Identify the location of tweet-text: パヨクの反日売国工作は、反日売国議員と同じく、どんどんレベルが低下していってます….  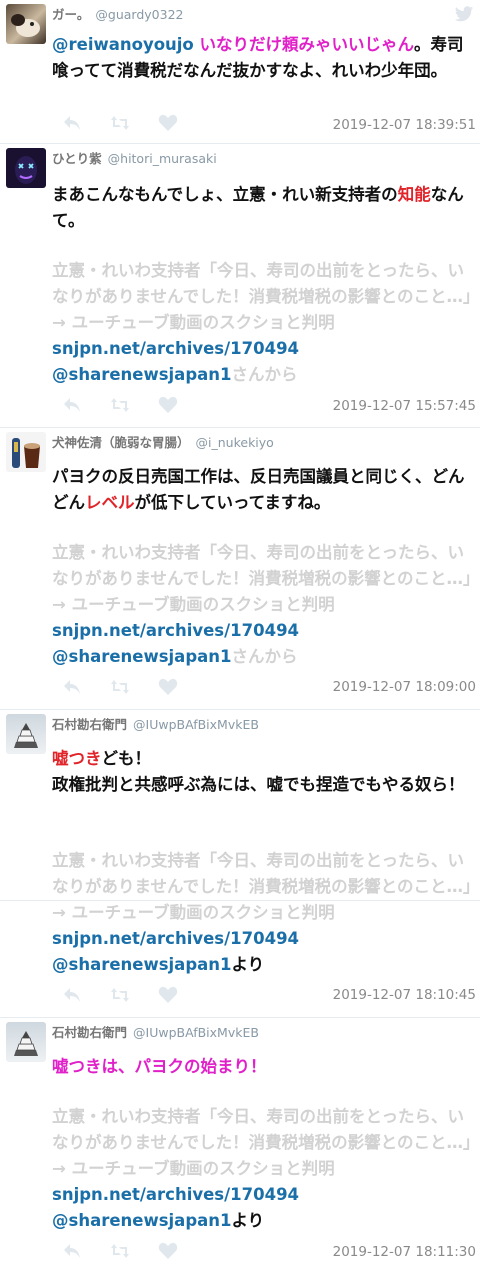
(262, 490).